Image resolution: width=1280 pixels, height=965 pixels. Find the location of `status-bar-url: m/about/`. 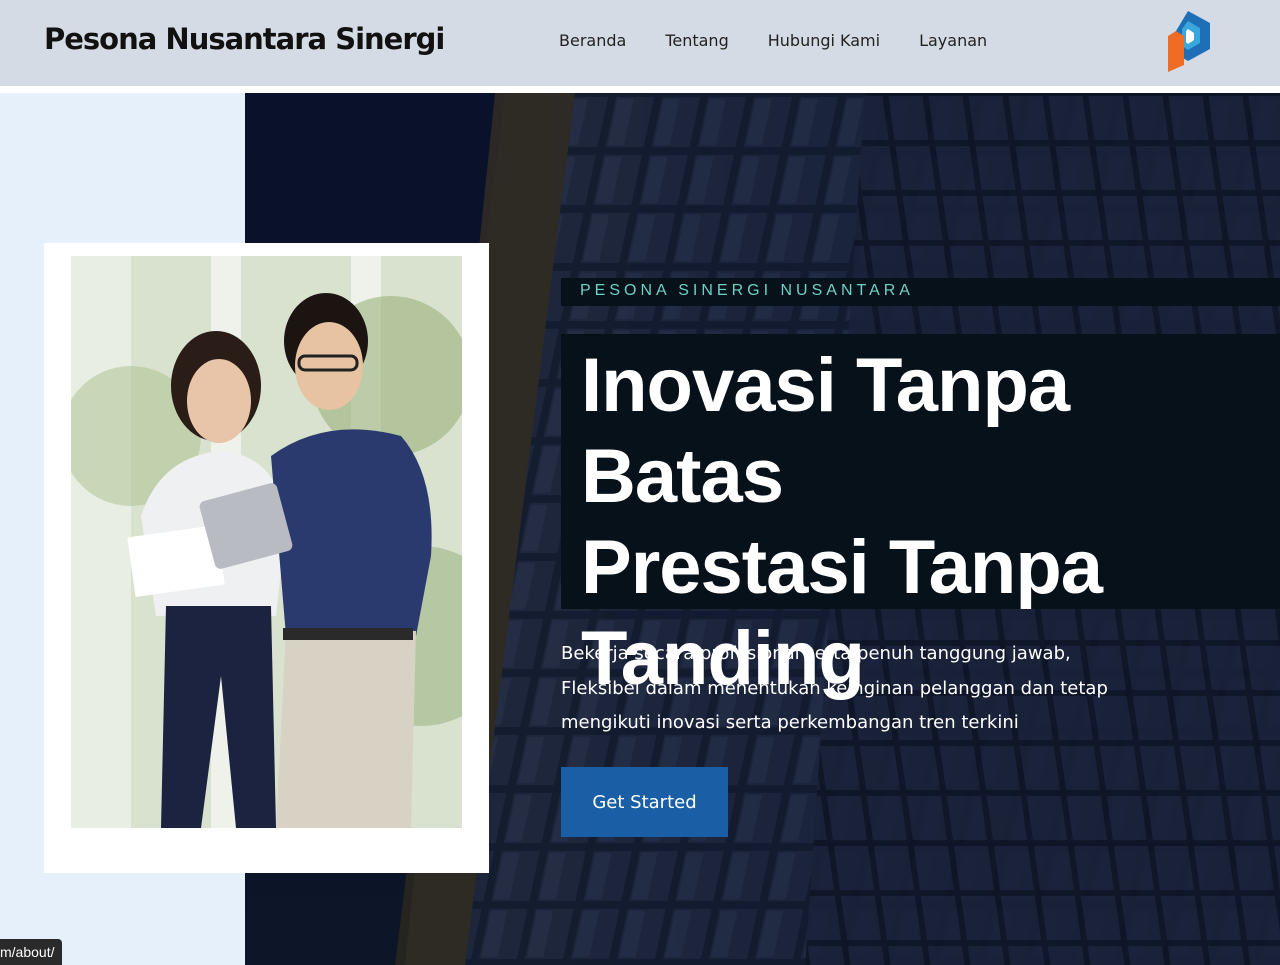

status-bar-url: m/about/ is located at coordinates (31, 952).